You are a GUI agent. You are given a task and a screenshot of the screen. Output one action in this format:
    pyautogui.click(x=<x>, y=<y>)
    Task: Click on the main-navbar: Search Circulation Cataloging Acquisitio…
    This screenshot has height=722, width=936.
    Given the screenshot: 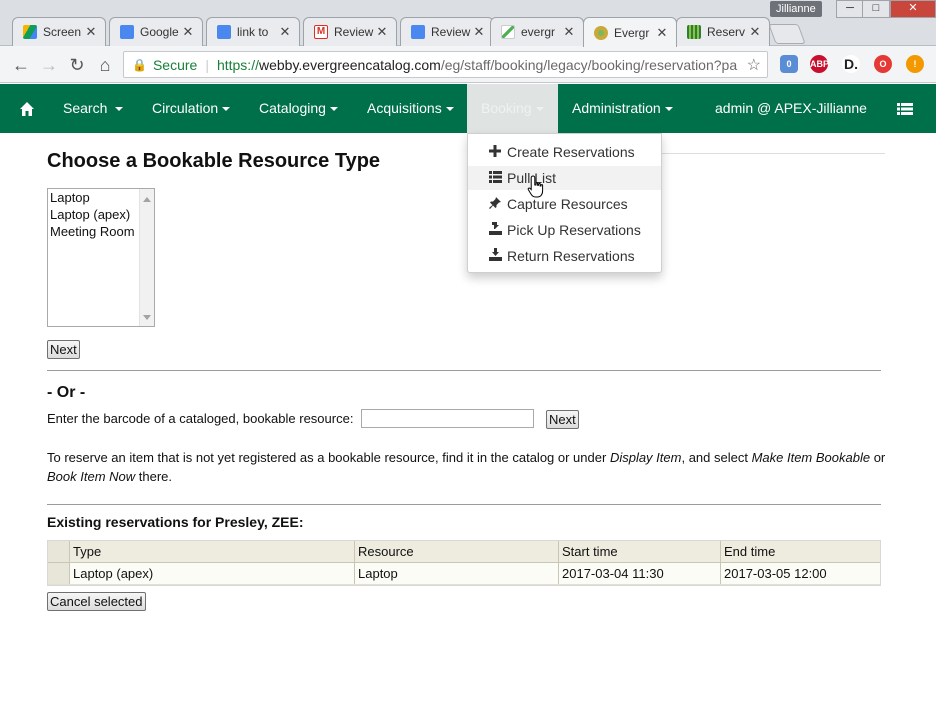 What is the action you would take?
    pyautogui.click(x=468, y=108)
    